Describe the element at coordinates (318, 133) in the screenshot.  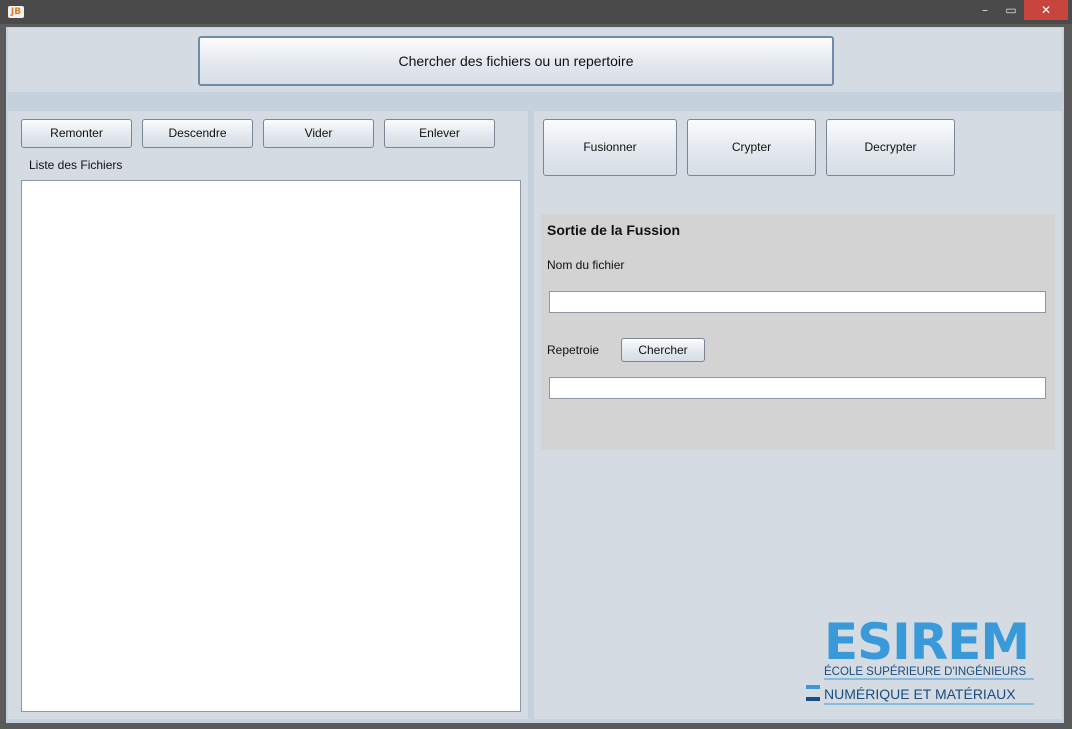
I see `clear-button: Vider` at that location.